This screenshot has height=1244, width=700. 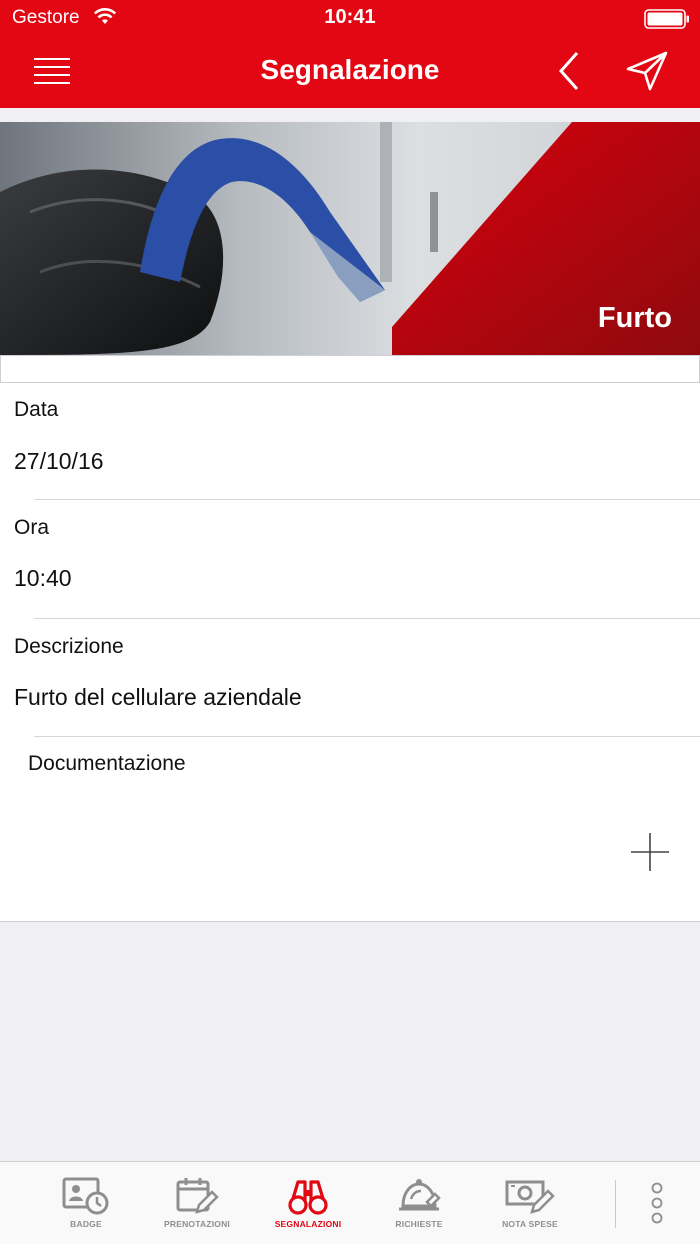 I want to click on tab-prenotazioni: PRENOTAZIONI, so click(x=197, y=1203).